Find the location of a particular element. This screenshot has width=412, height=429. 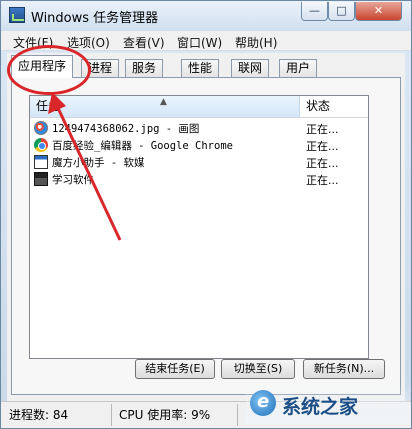

tab-networking: 联网 is located at coordinates (250, 68).